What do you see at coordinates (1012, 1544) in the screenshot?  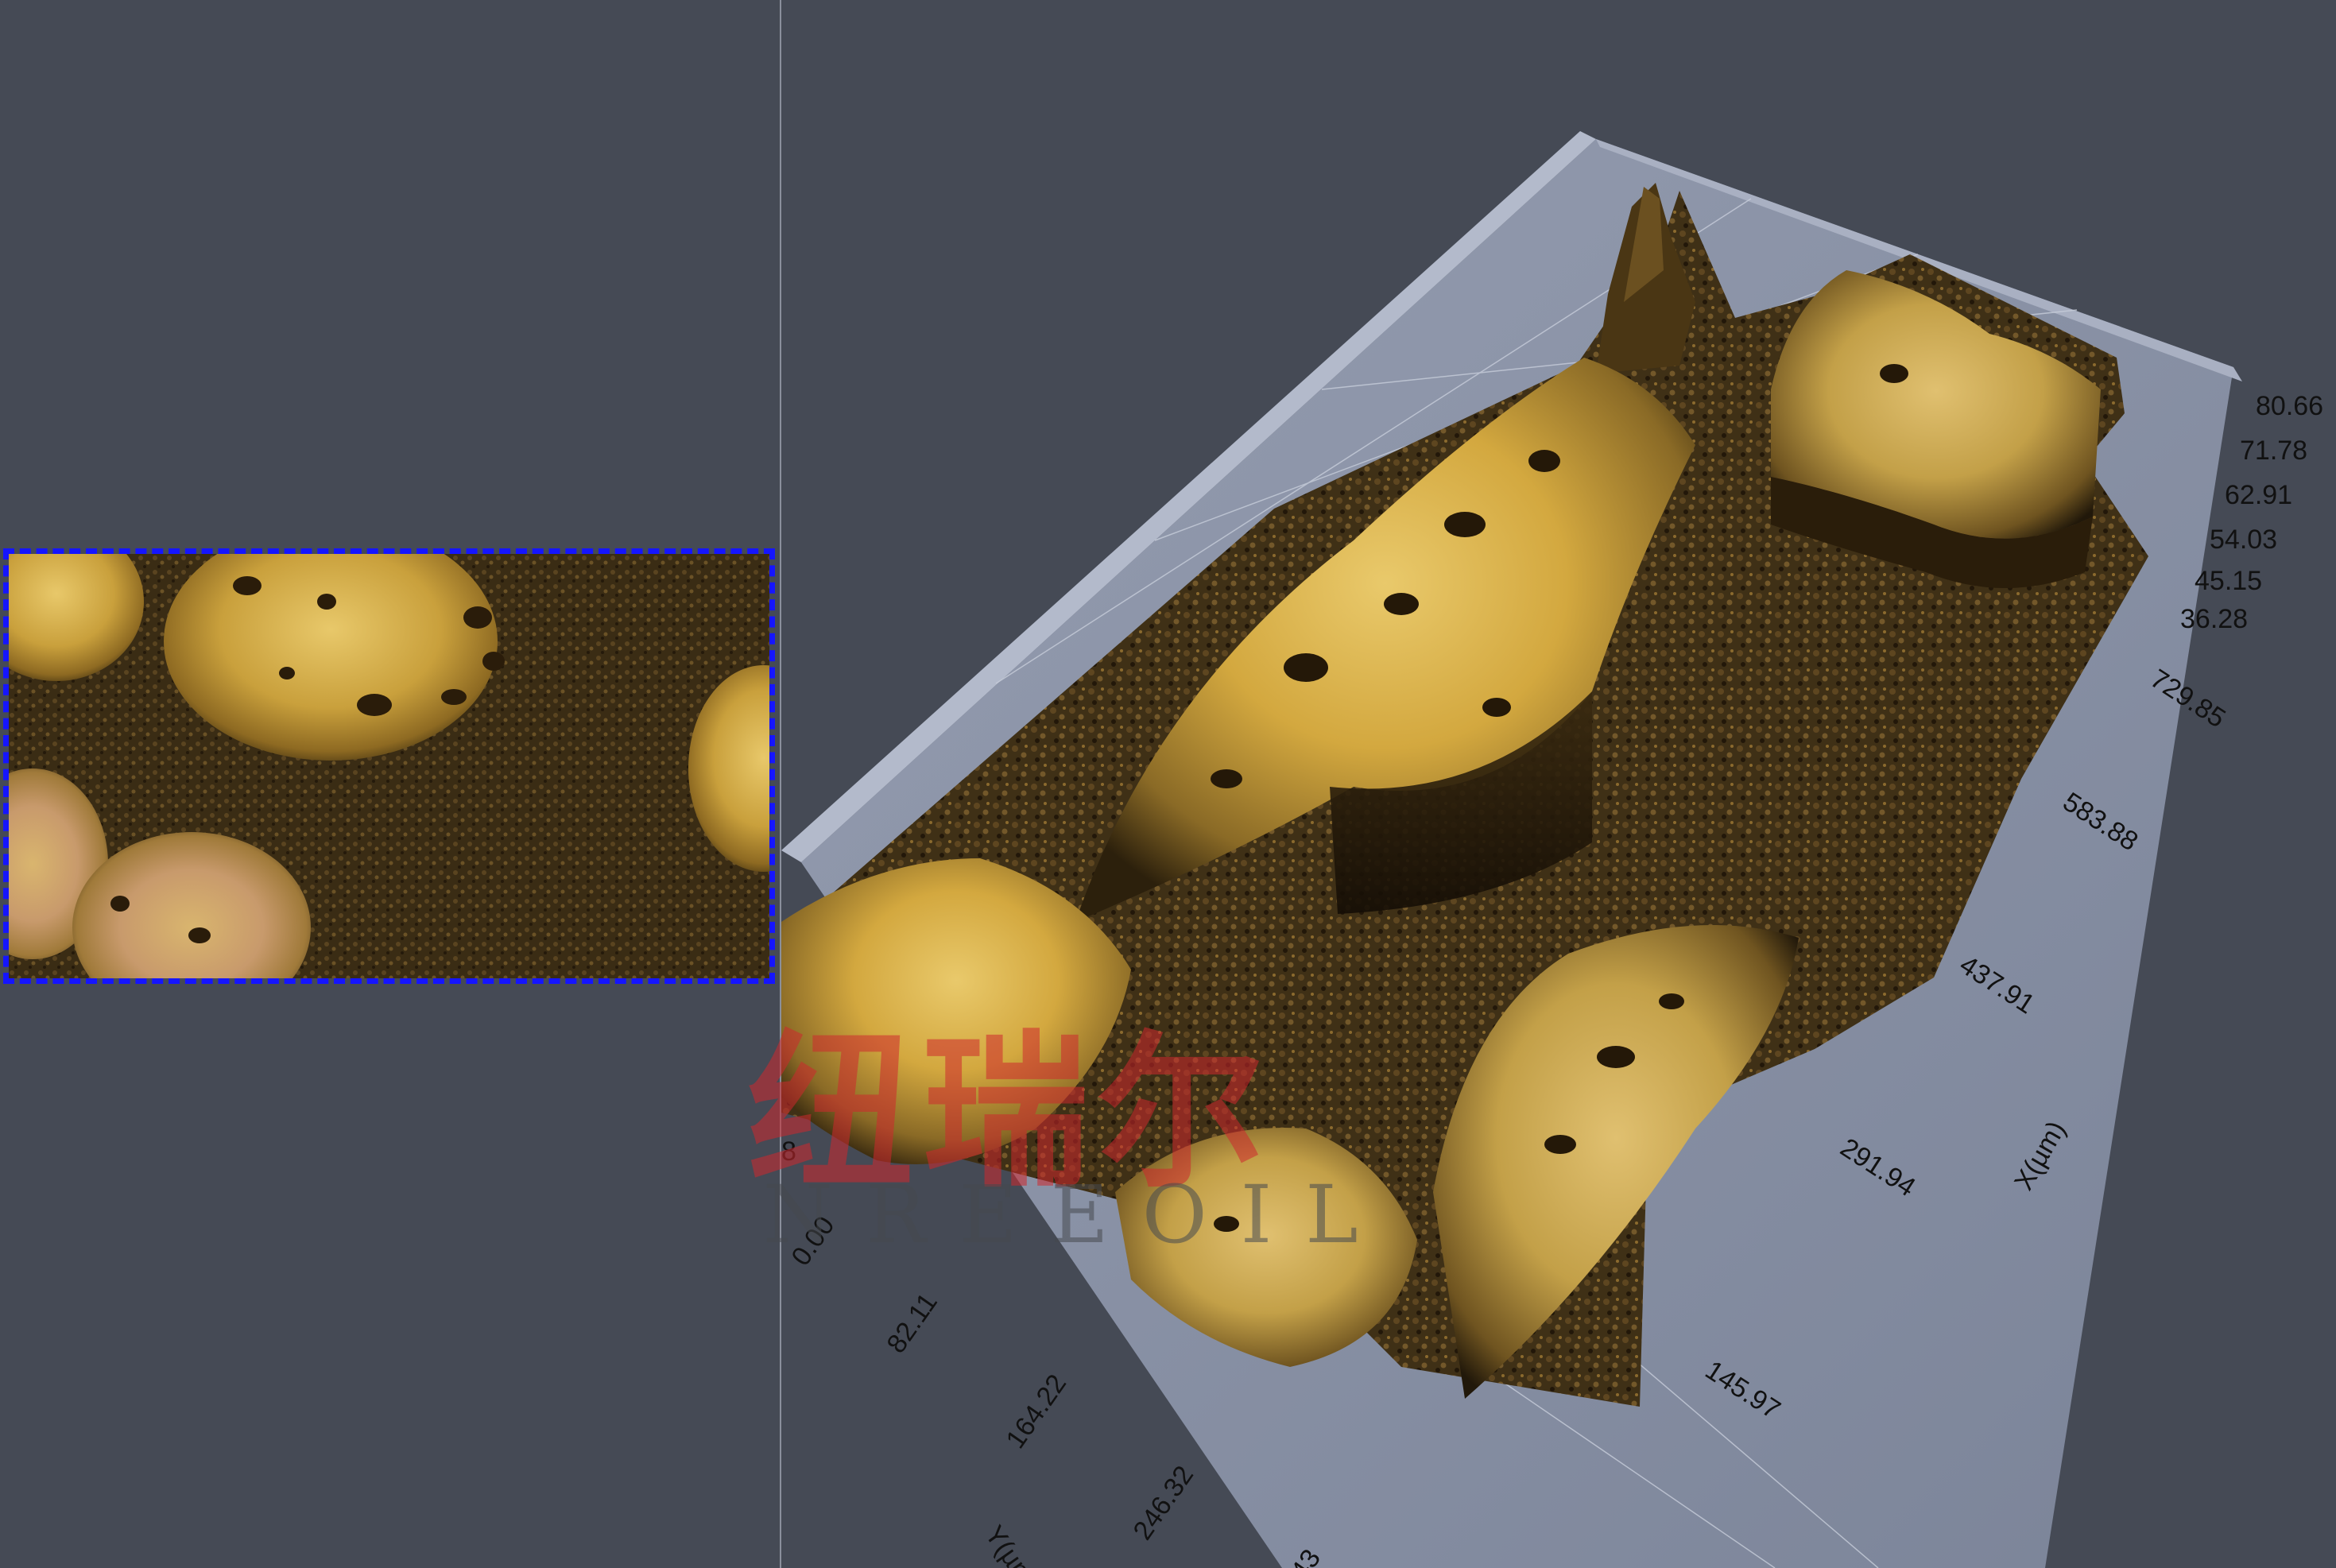 I see `y-axis-title: Y(µm)` at bounding box center [1012, 1544].